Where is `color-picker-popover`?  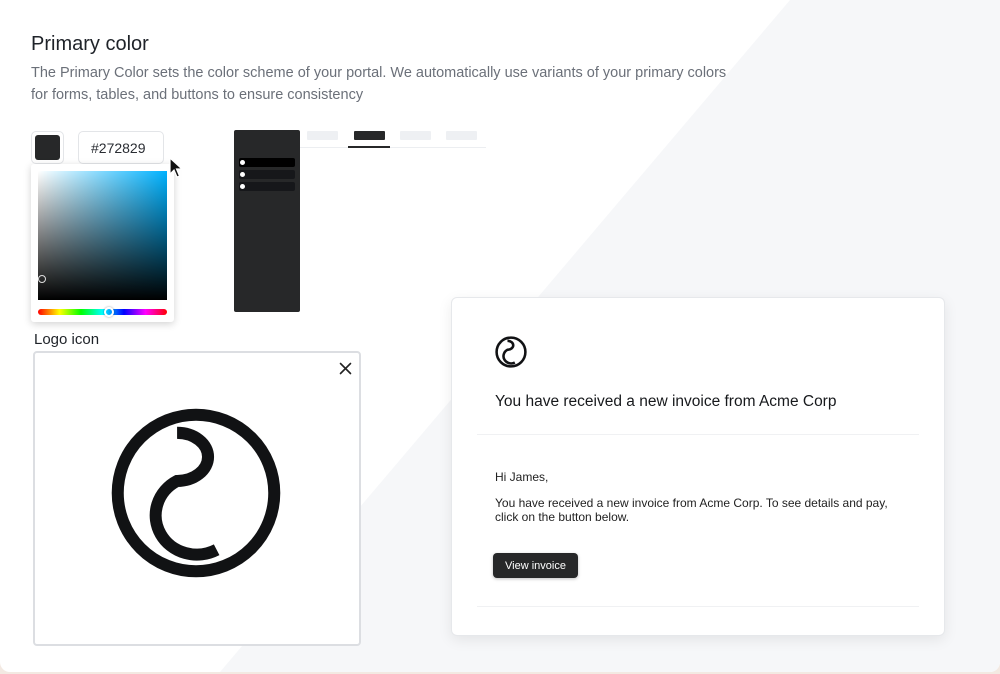 color-picker-popover is located at coordinates (102, 243).